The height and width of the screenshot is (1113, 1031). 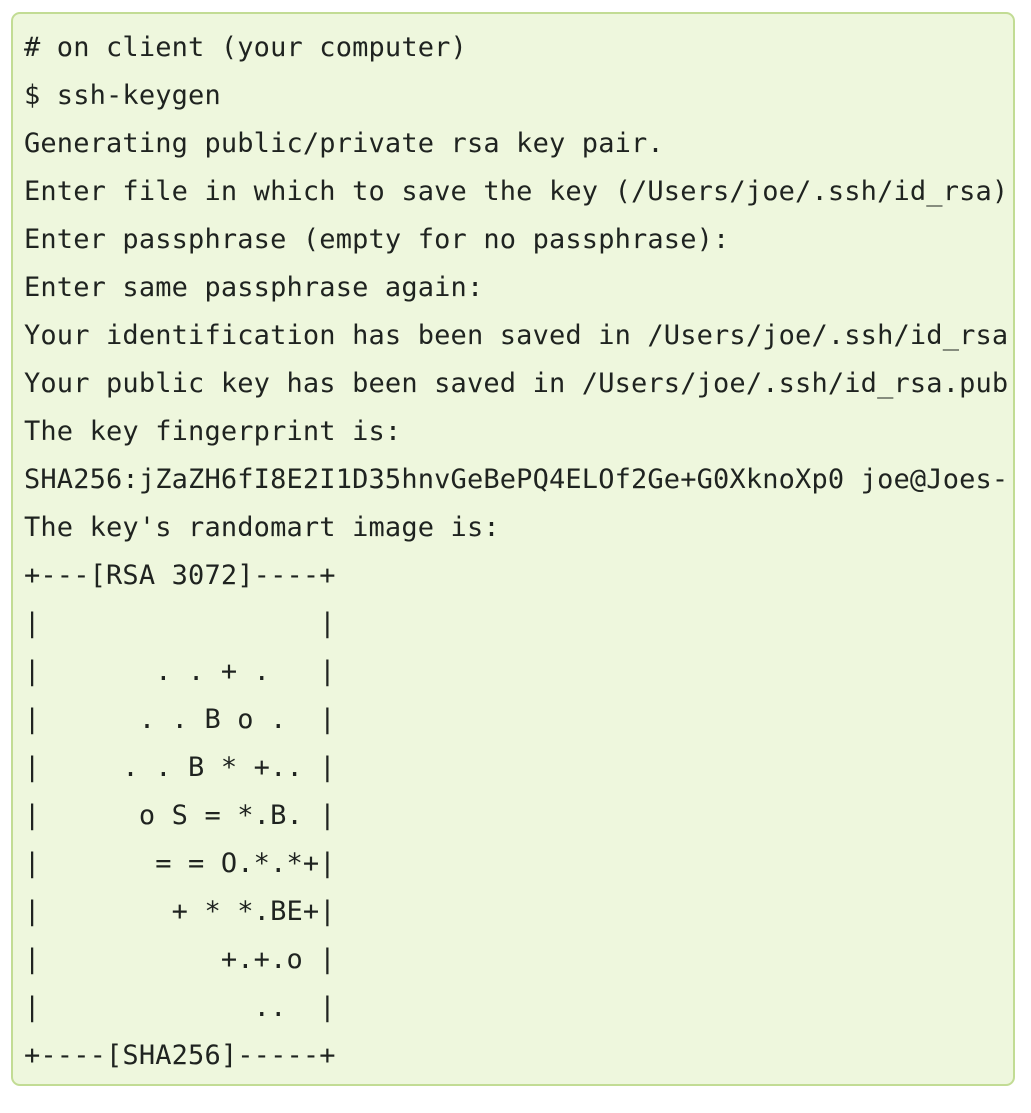 What do you see at coordinates (180, 815) in the screenshot?
I see `randomart-line: | o S = *.B. |` at bounding box center [180, 815].